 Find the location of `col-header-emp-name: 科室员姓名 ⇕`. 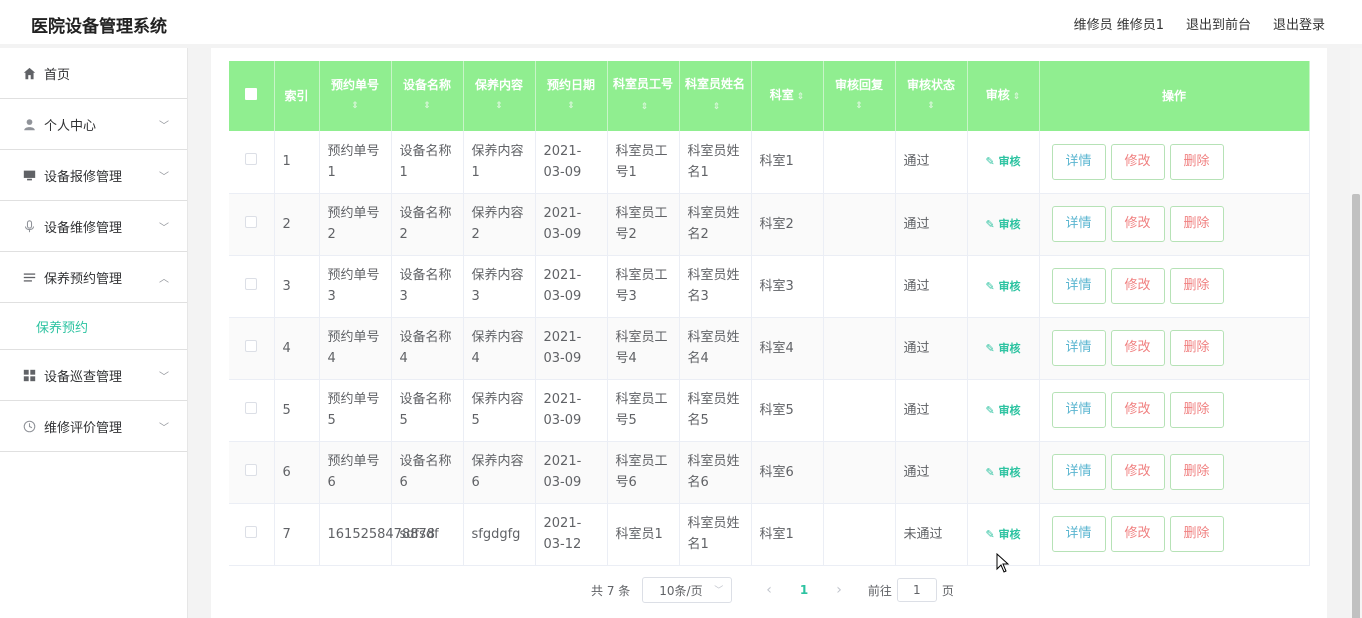

col-header-emp-name: 科室员姓名 ⇕ is located at coordinates (715, 96).